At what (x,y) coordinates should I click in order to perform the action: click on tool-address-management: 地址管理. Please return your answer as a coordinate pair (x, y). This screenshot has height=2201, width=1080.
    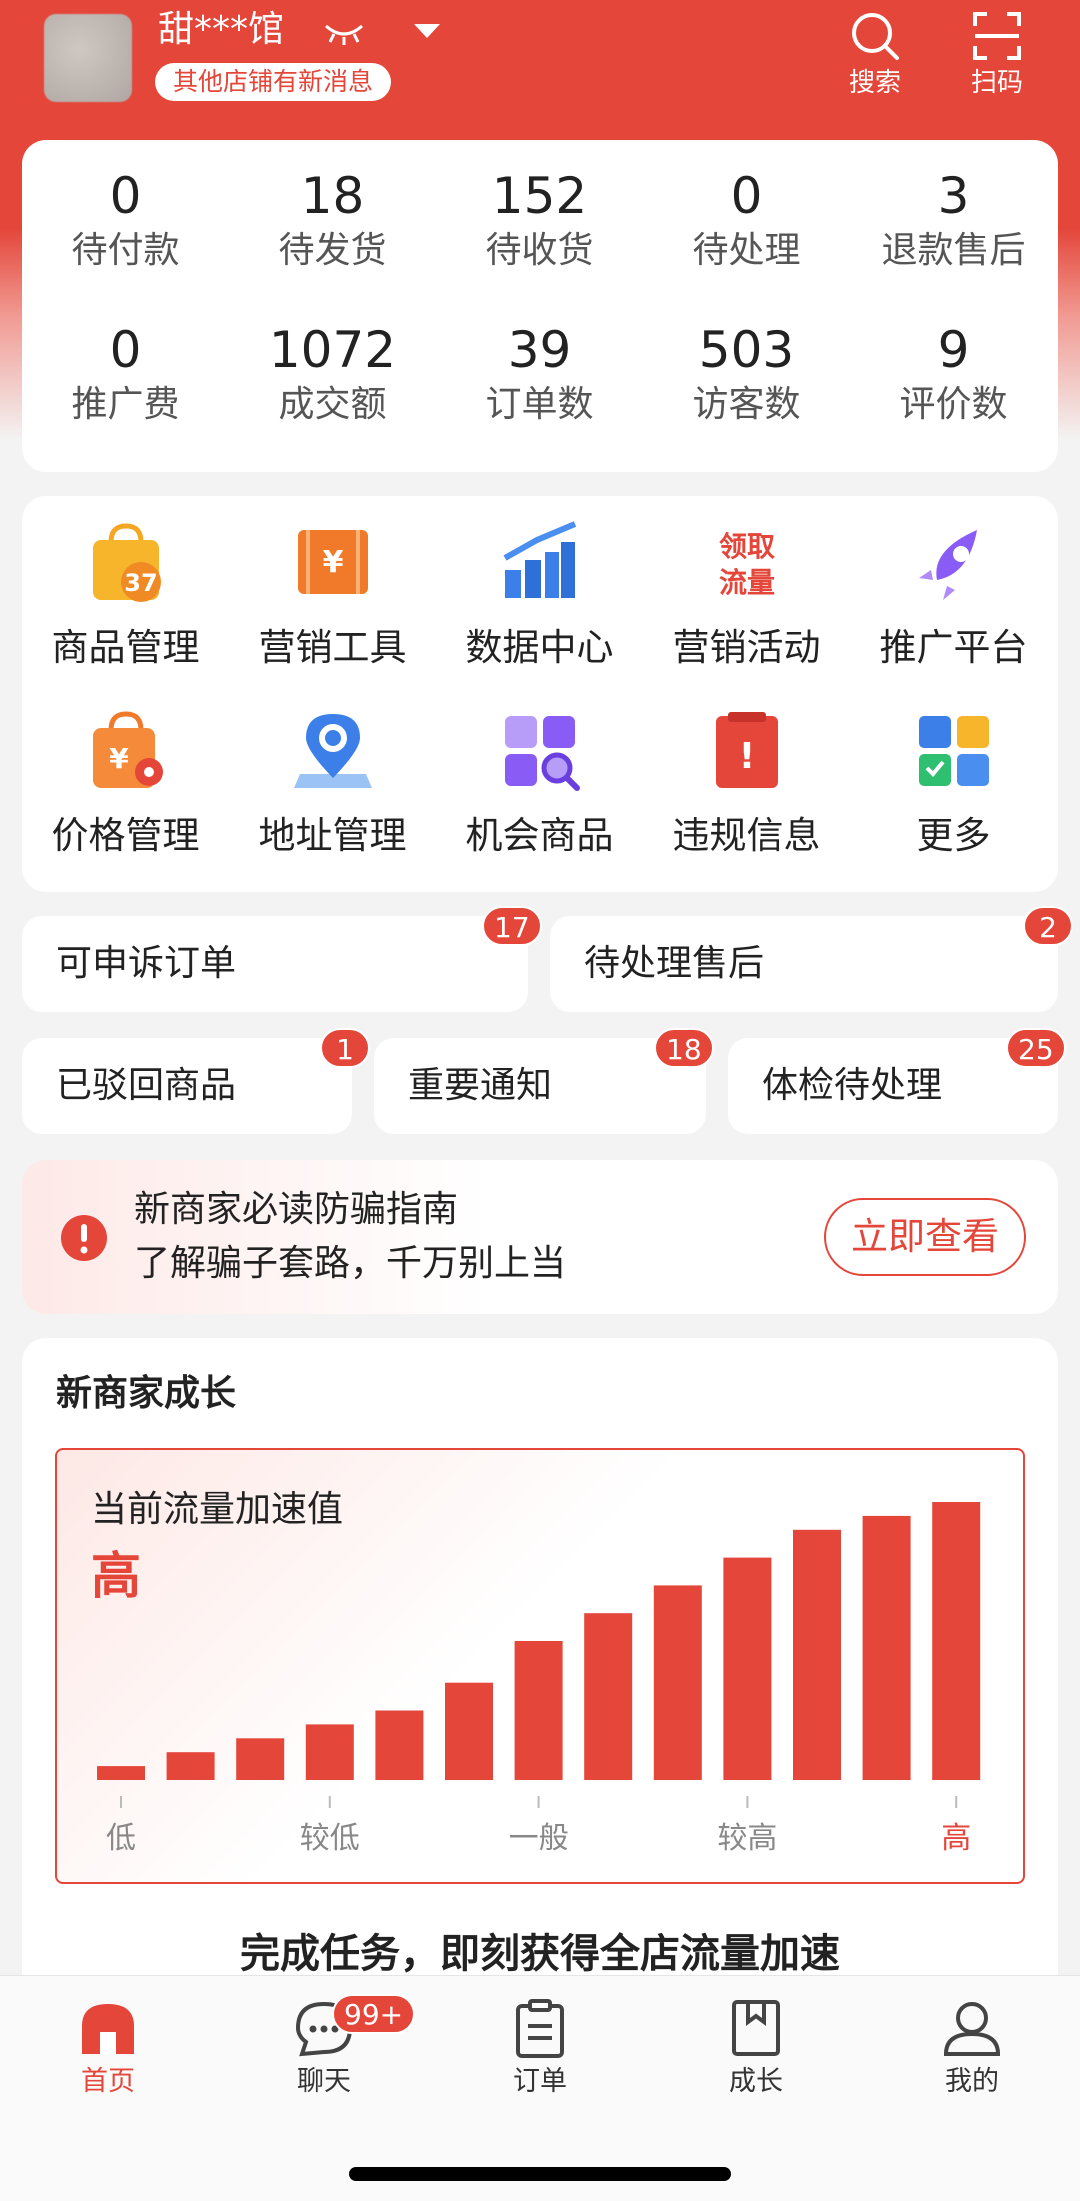
    Looking at the image, I should click on (332, 784).